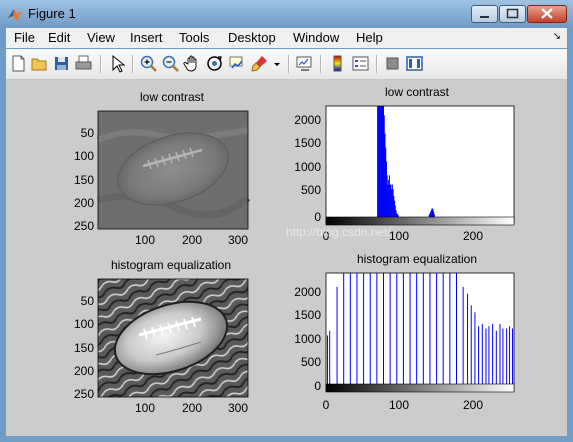  What do you see at coordinates (286, 64) in the screenshot?
I see `figure-toolbar` at bounding box center [286, 64].